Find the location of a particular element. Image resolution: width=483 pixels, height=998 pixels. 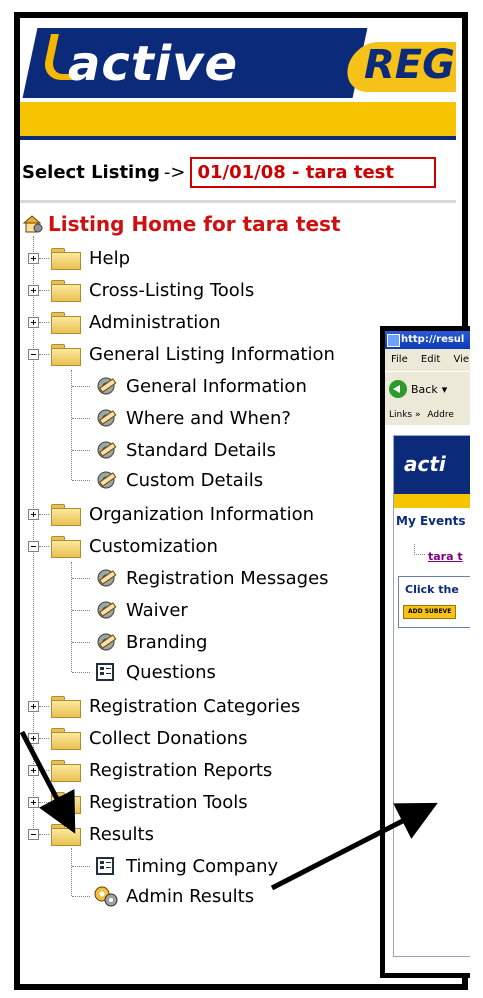

chevron-right-icon: » is located at coordinates (418, 415).